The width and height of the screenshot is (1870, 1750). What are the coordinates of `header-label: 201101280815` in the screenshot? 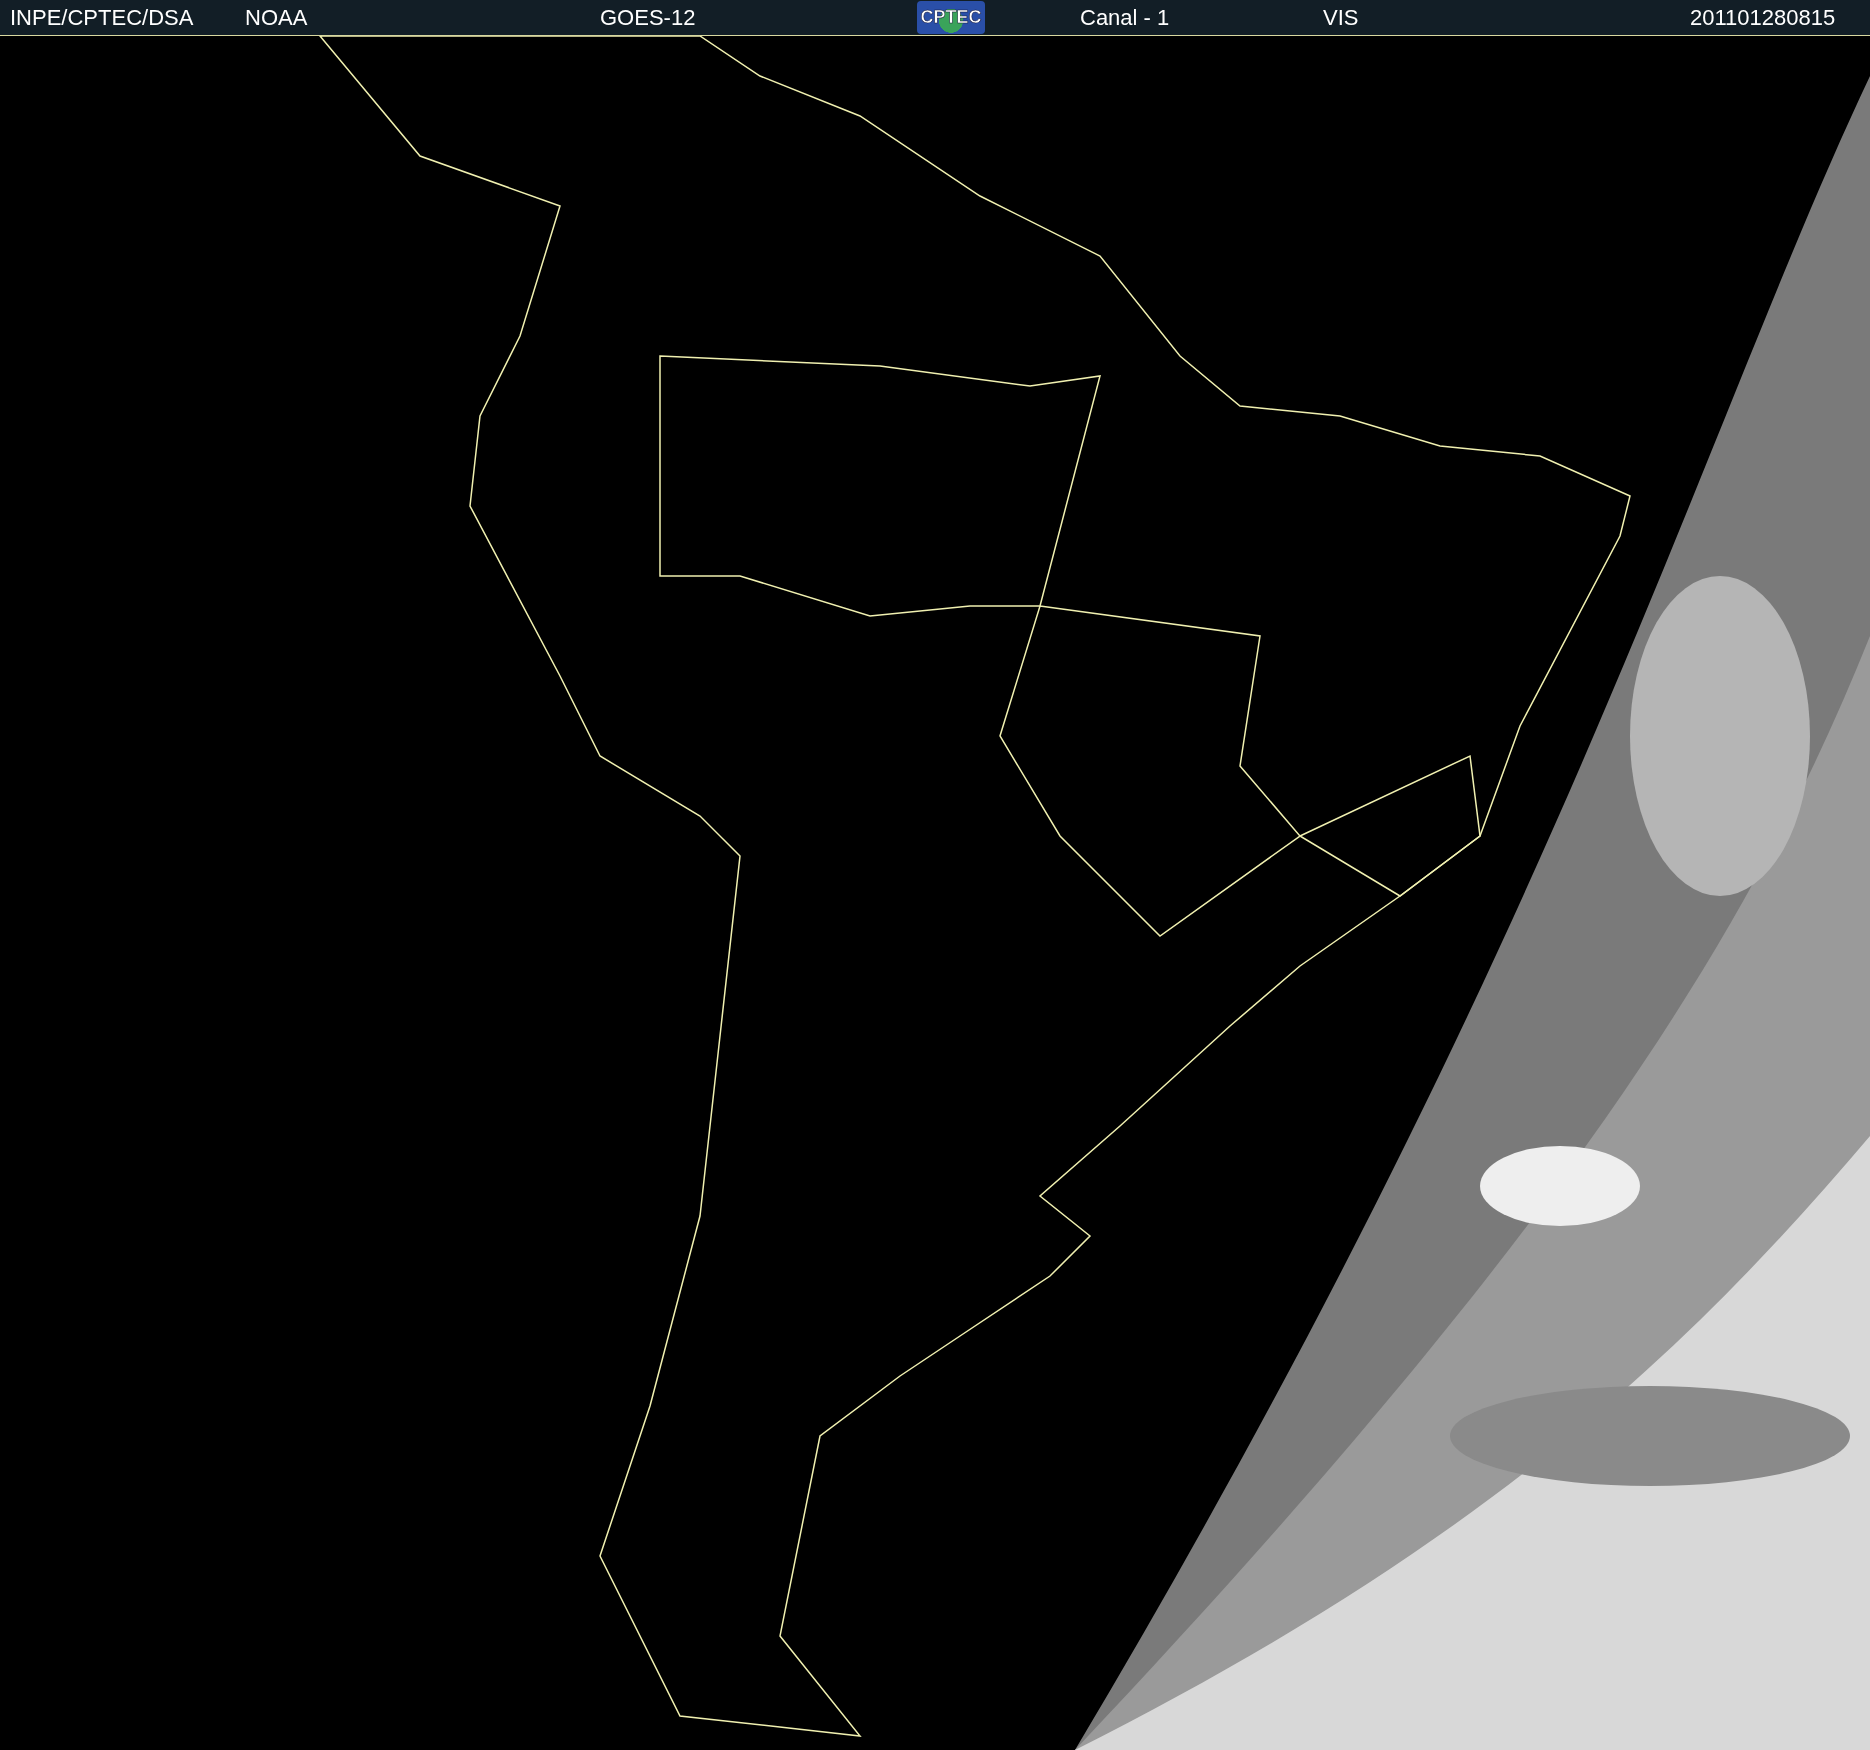 It's located at (1763, 17).